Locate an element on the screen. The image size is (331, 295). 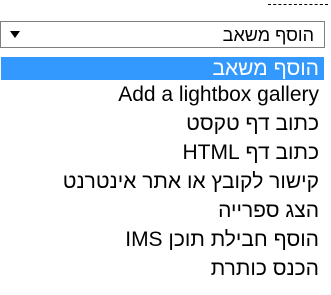
option-insert-label: הכנס כותרת is located at coordinates (162, 268).